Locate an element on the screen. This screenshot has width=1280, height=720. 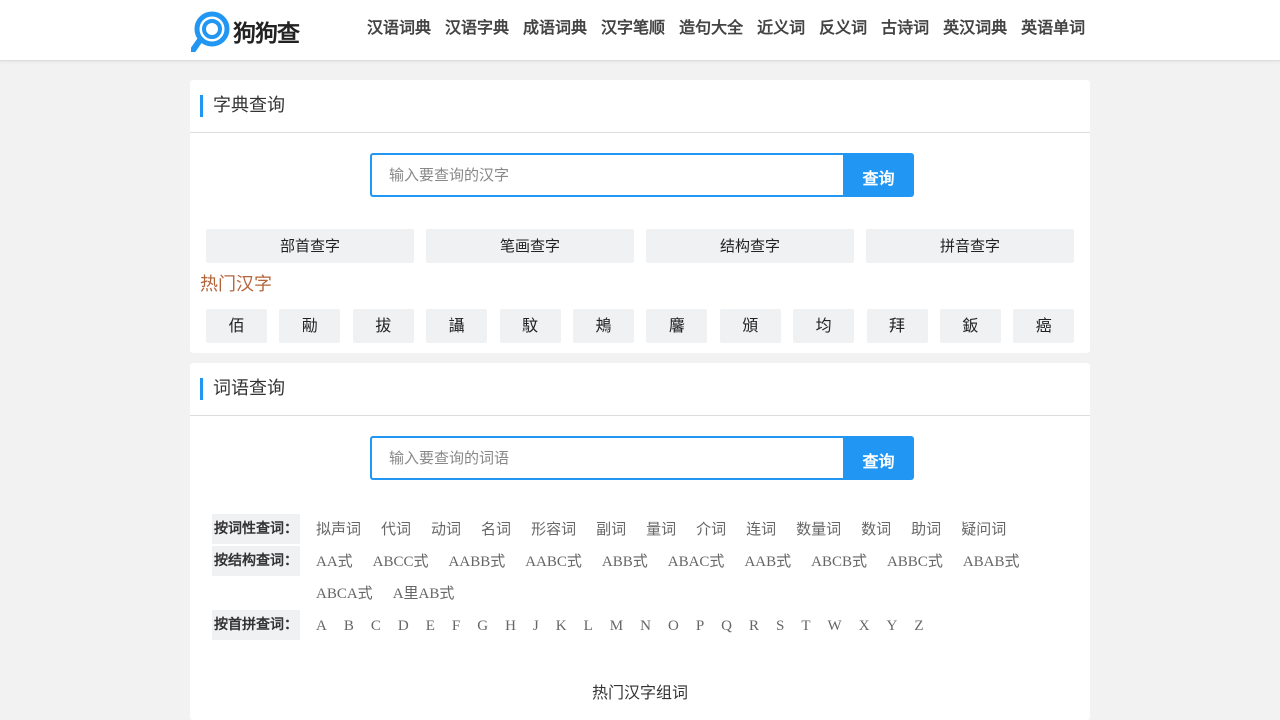
nav-character-dictionary: 汉语字典 is located at coordinates (477, 28).